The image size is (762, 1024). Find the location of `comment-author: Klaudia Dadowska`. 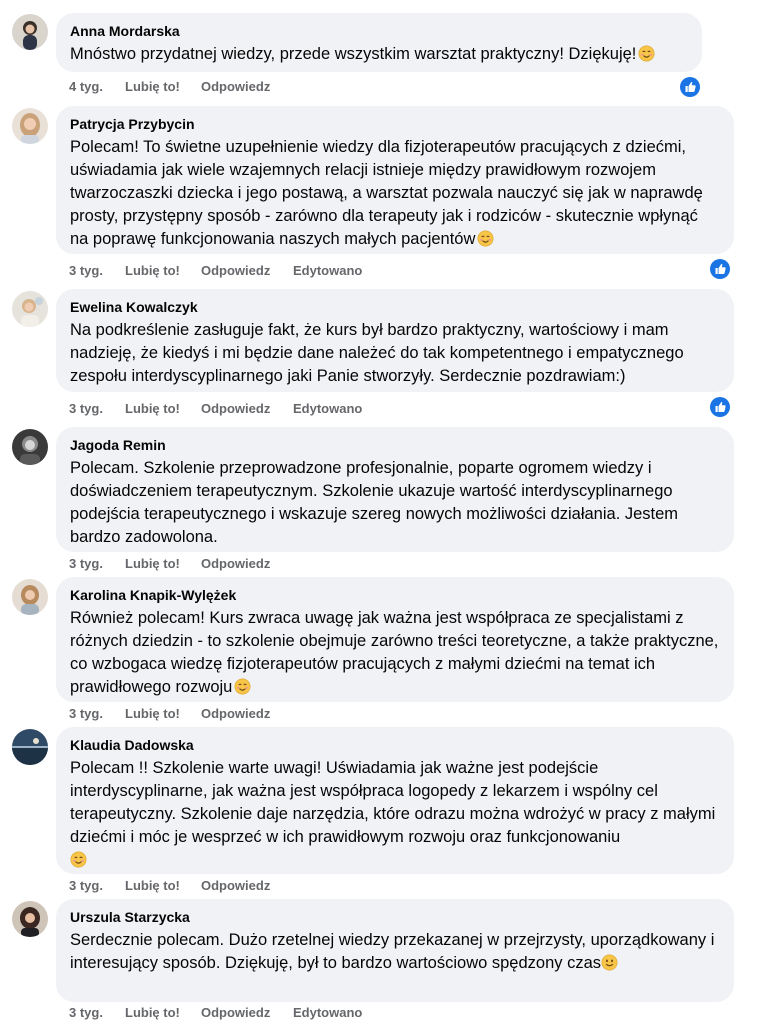

comment-author: Klaudia Dadowska is located at coordinates (395, 745).